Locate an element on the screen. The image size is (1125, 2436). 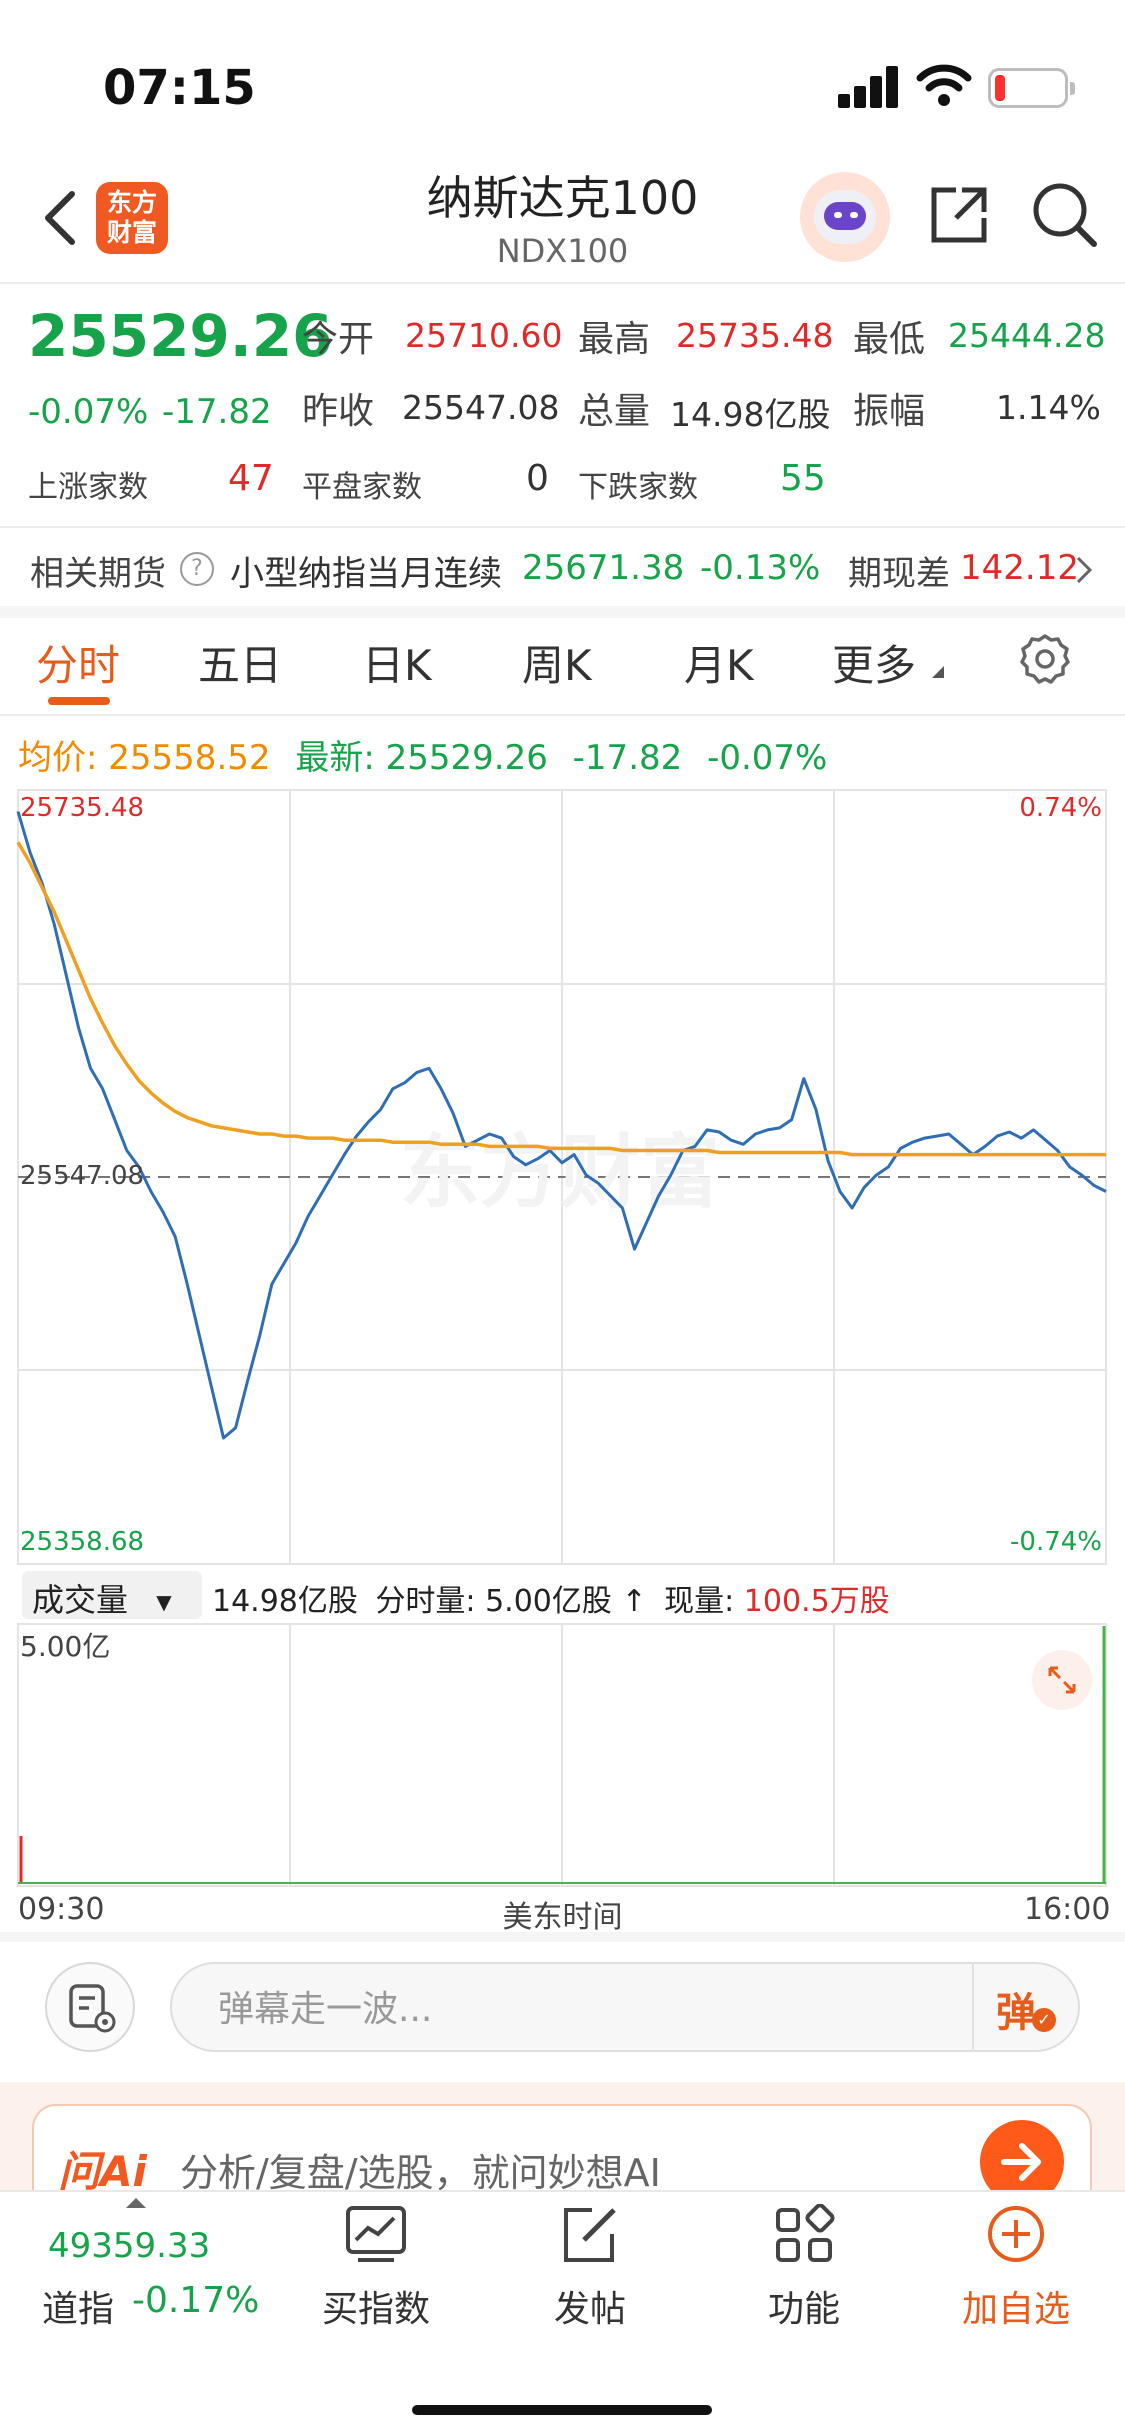
open-value: 25710.60 is located at coordinates (484, 335).